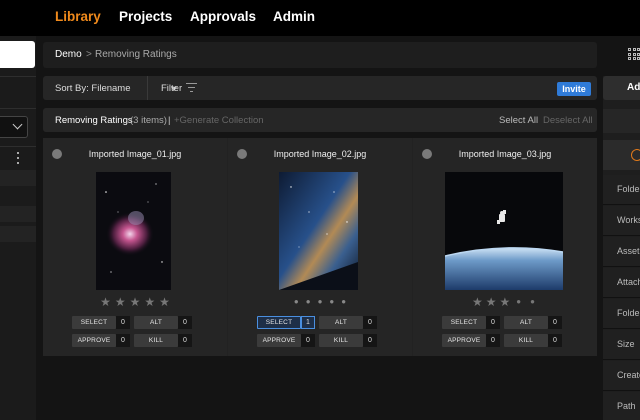 This screenshot has height=420, width=640. Describe the element at coordinates (505, 154) in the screenshot. I see `asset-filename: Imported Image_03.jpg` at that location.